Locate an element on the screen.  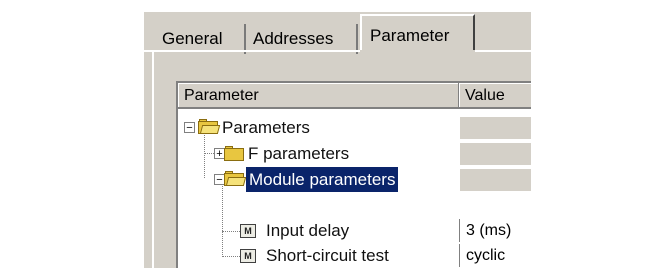
tree-row-module-parameters: − Module parameters is located at coordinates (354, 179).